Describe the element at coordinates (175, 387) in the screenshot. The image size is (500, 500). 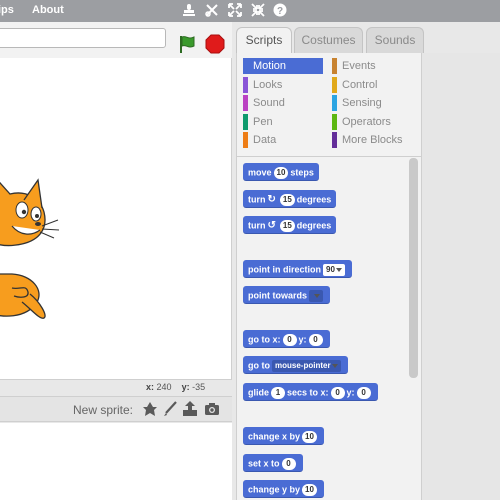
I see `mouse-coordinates: x: 240 y: -35` at that location.